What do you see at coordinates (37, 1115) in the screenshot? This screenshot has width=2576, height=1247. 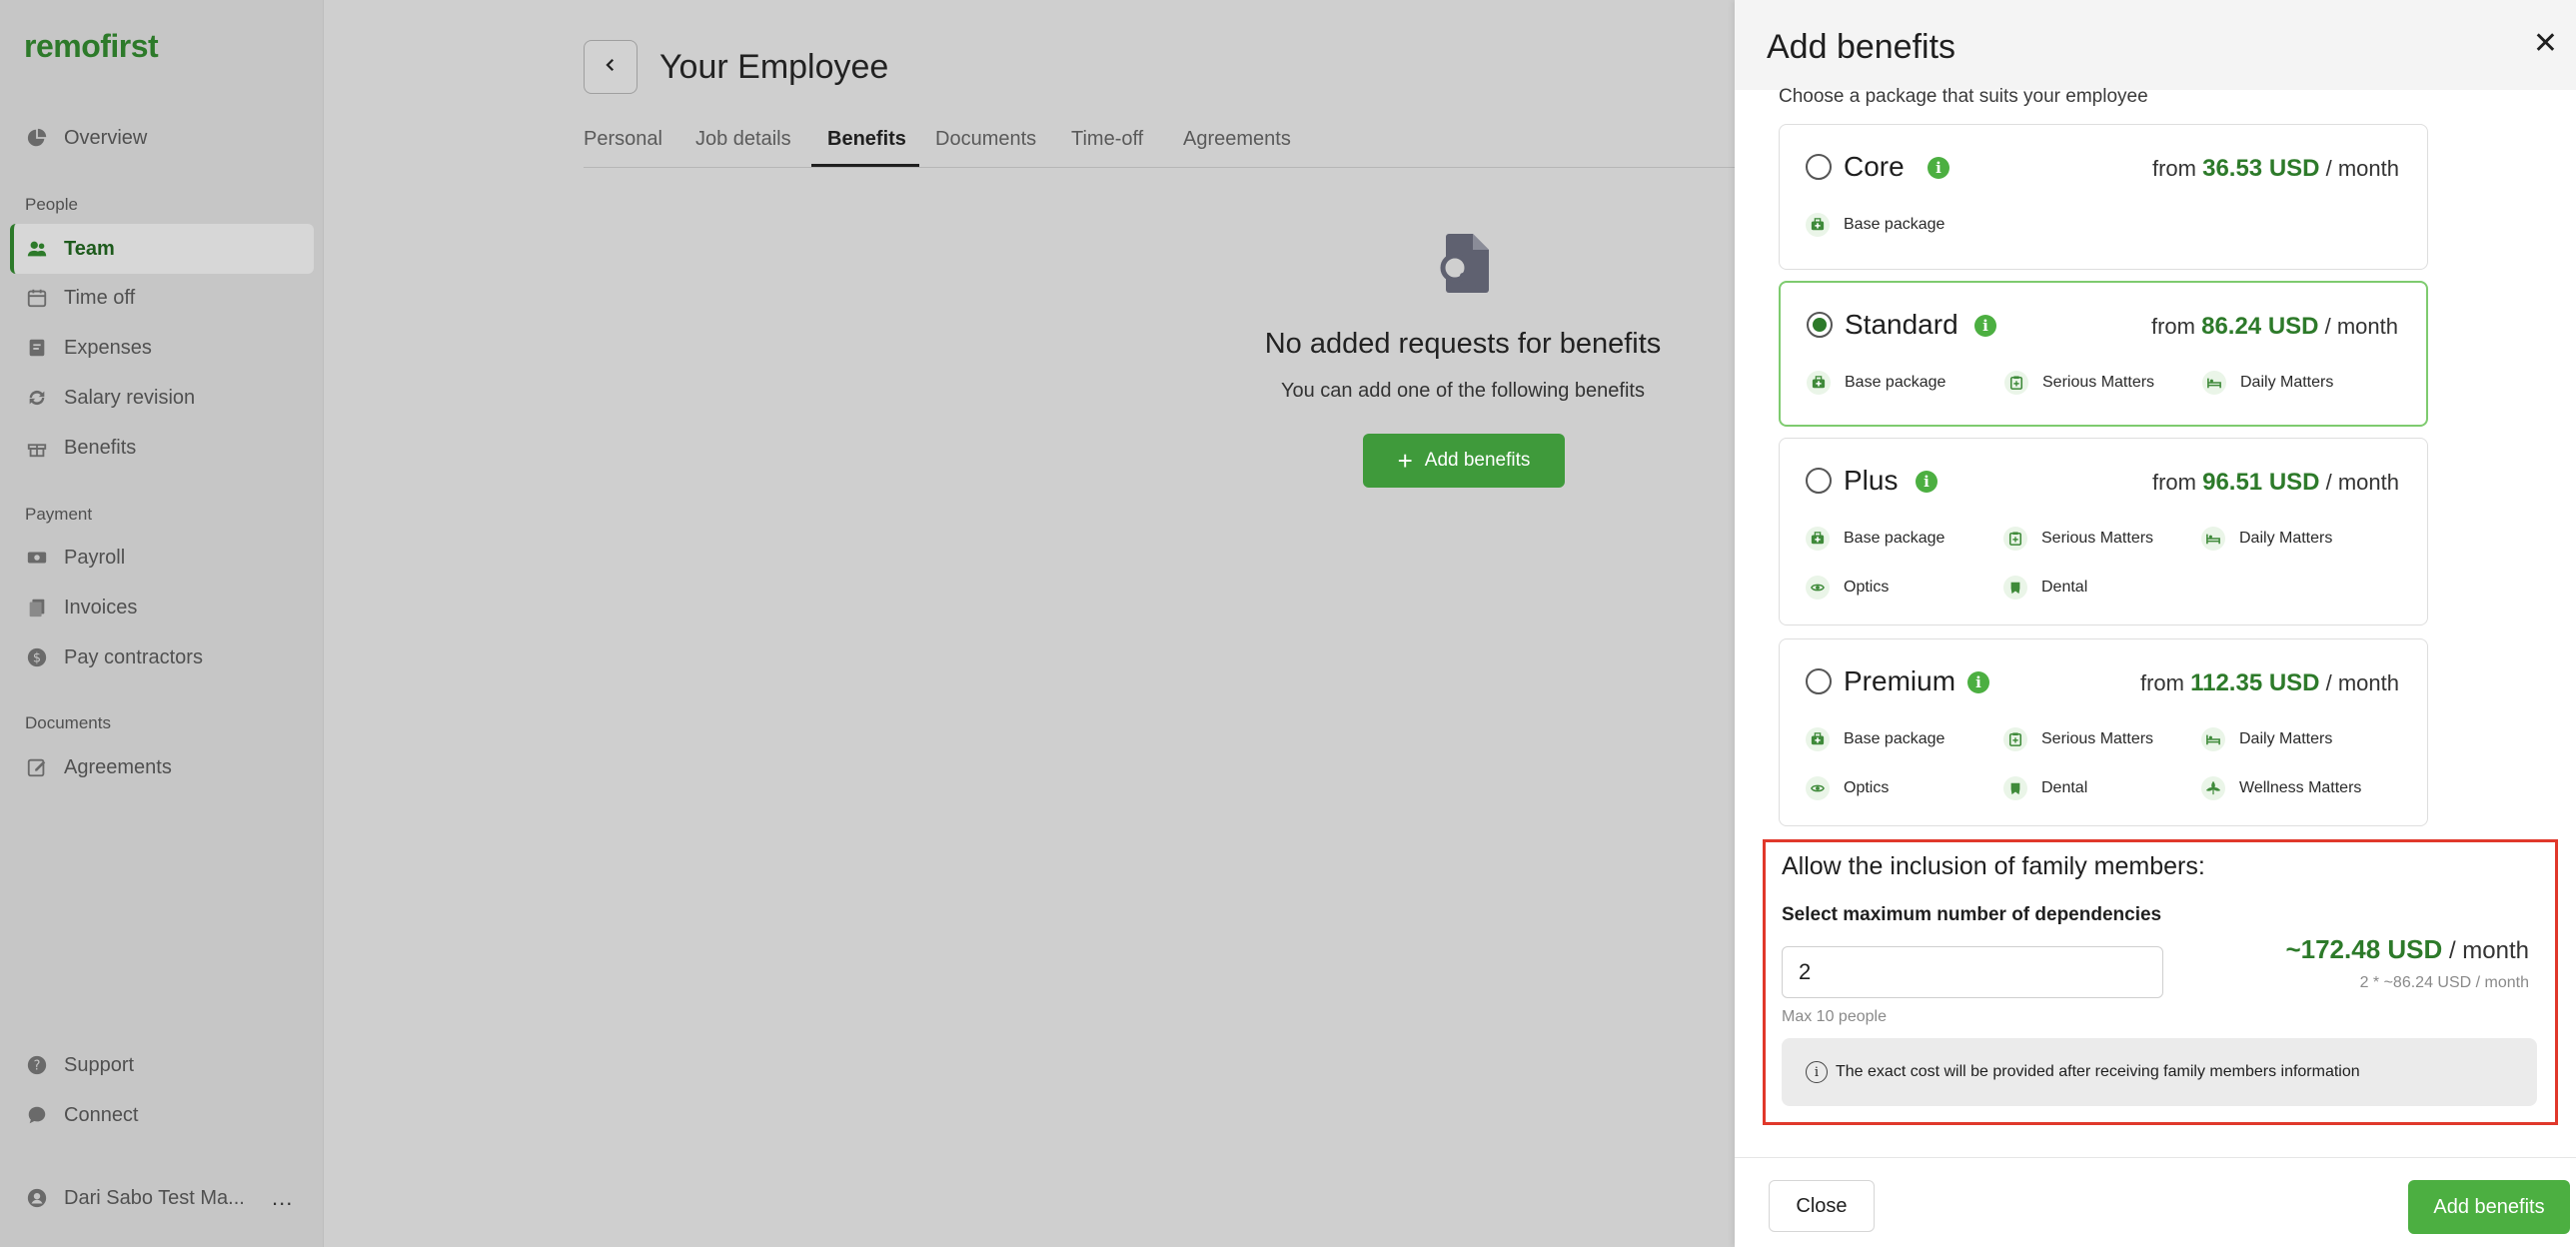 I see `chat-icon` at bounding box center [37, 1115].